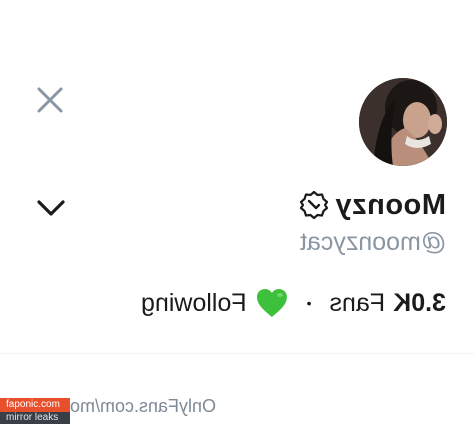  Describe the element at coordinates (35, 418) in the screenshot. I see `watermark-tagline: mirror leaks` at that location.